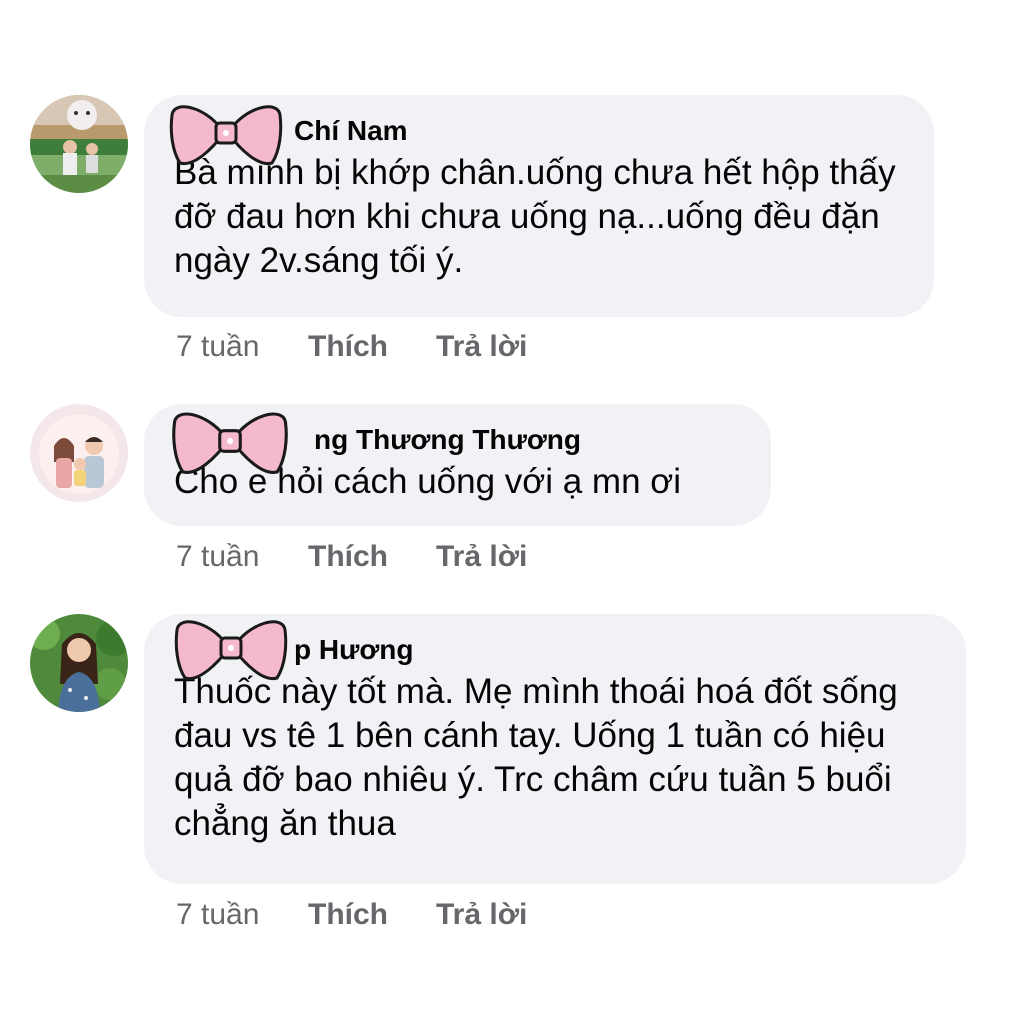 The width and height of the screenshot is (1024, 1024). I want to click on avatar-illustration-icon, so click(79, 453).